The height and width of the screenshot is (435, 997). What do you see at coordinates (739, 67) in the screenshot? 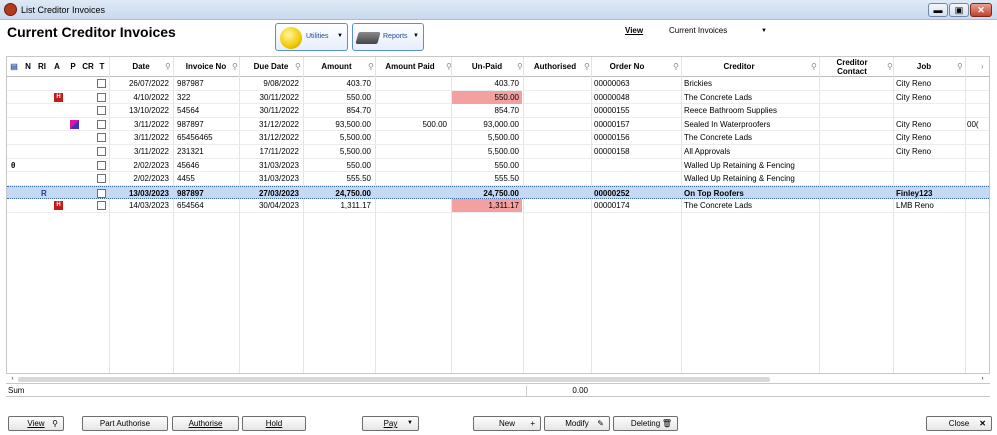
I see `col-creditor: Creditor` at bounding box center [739, 67].